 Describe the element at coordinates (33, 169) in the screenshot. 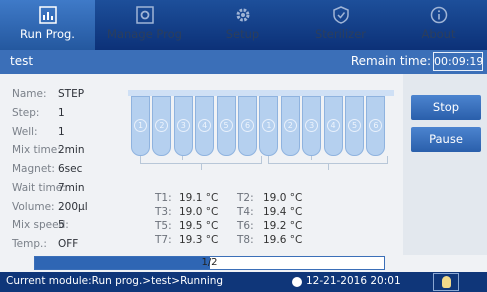

I see `info-key: Magnet:` at that location.